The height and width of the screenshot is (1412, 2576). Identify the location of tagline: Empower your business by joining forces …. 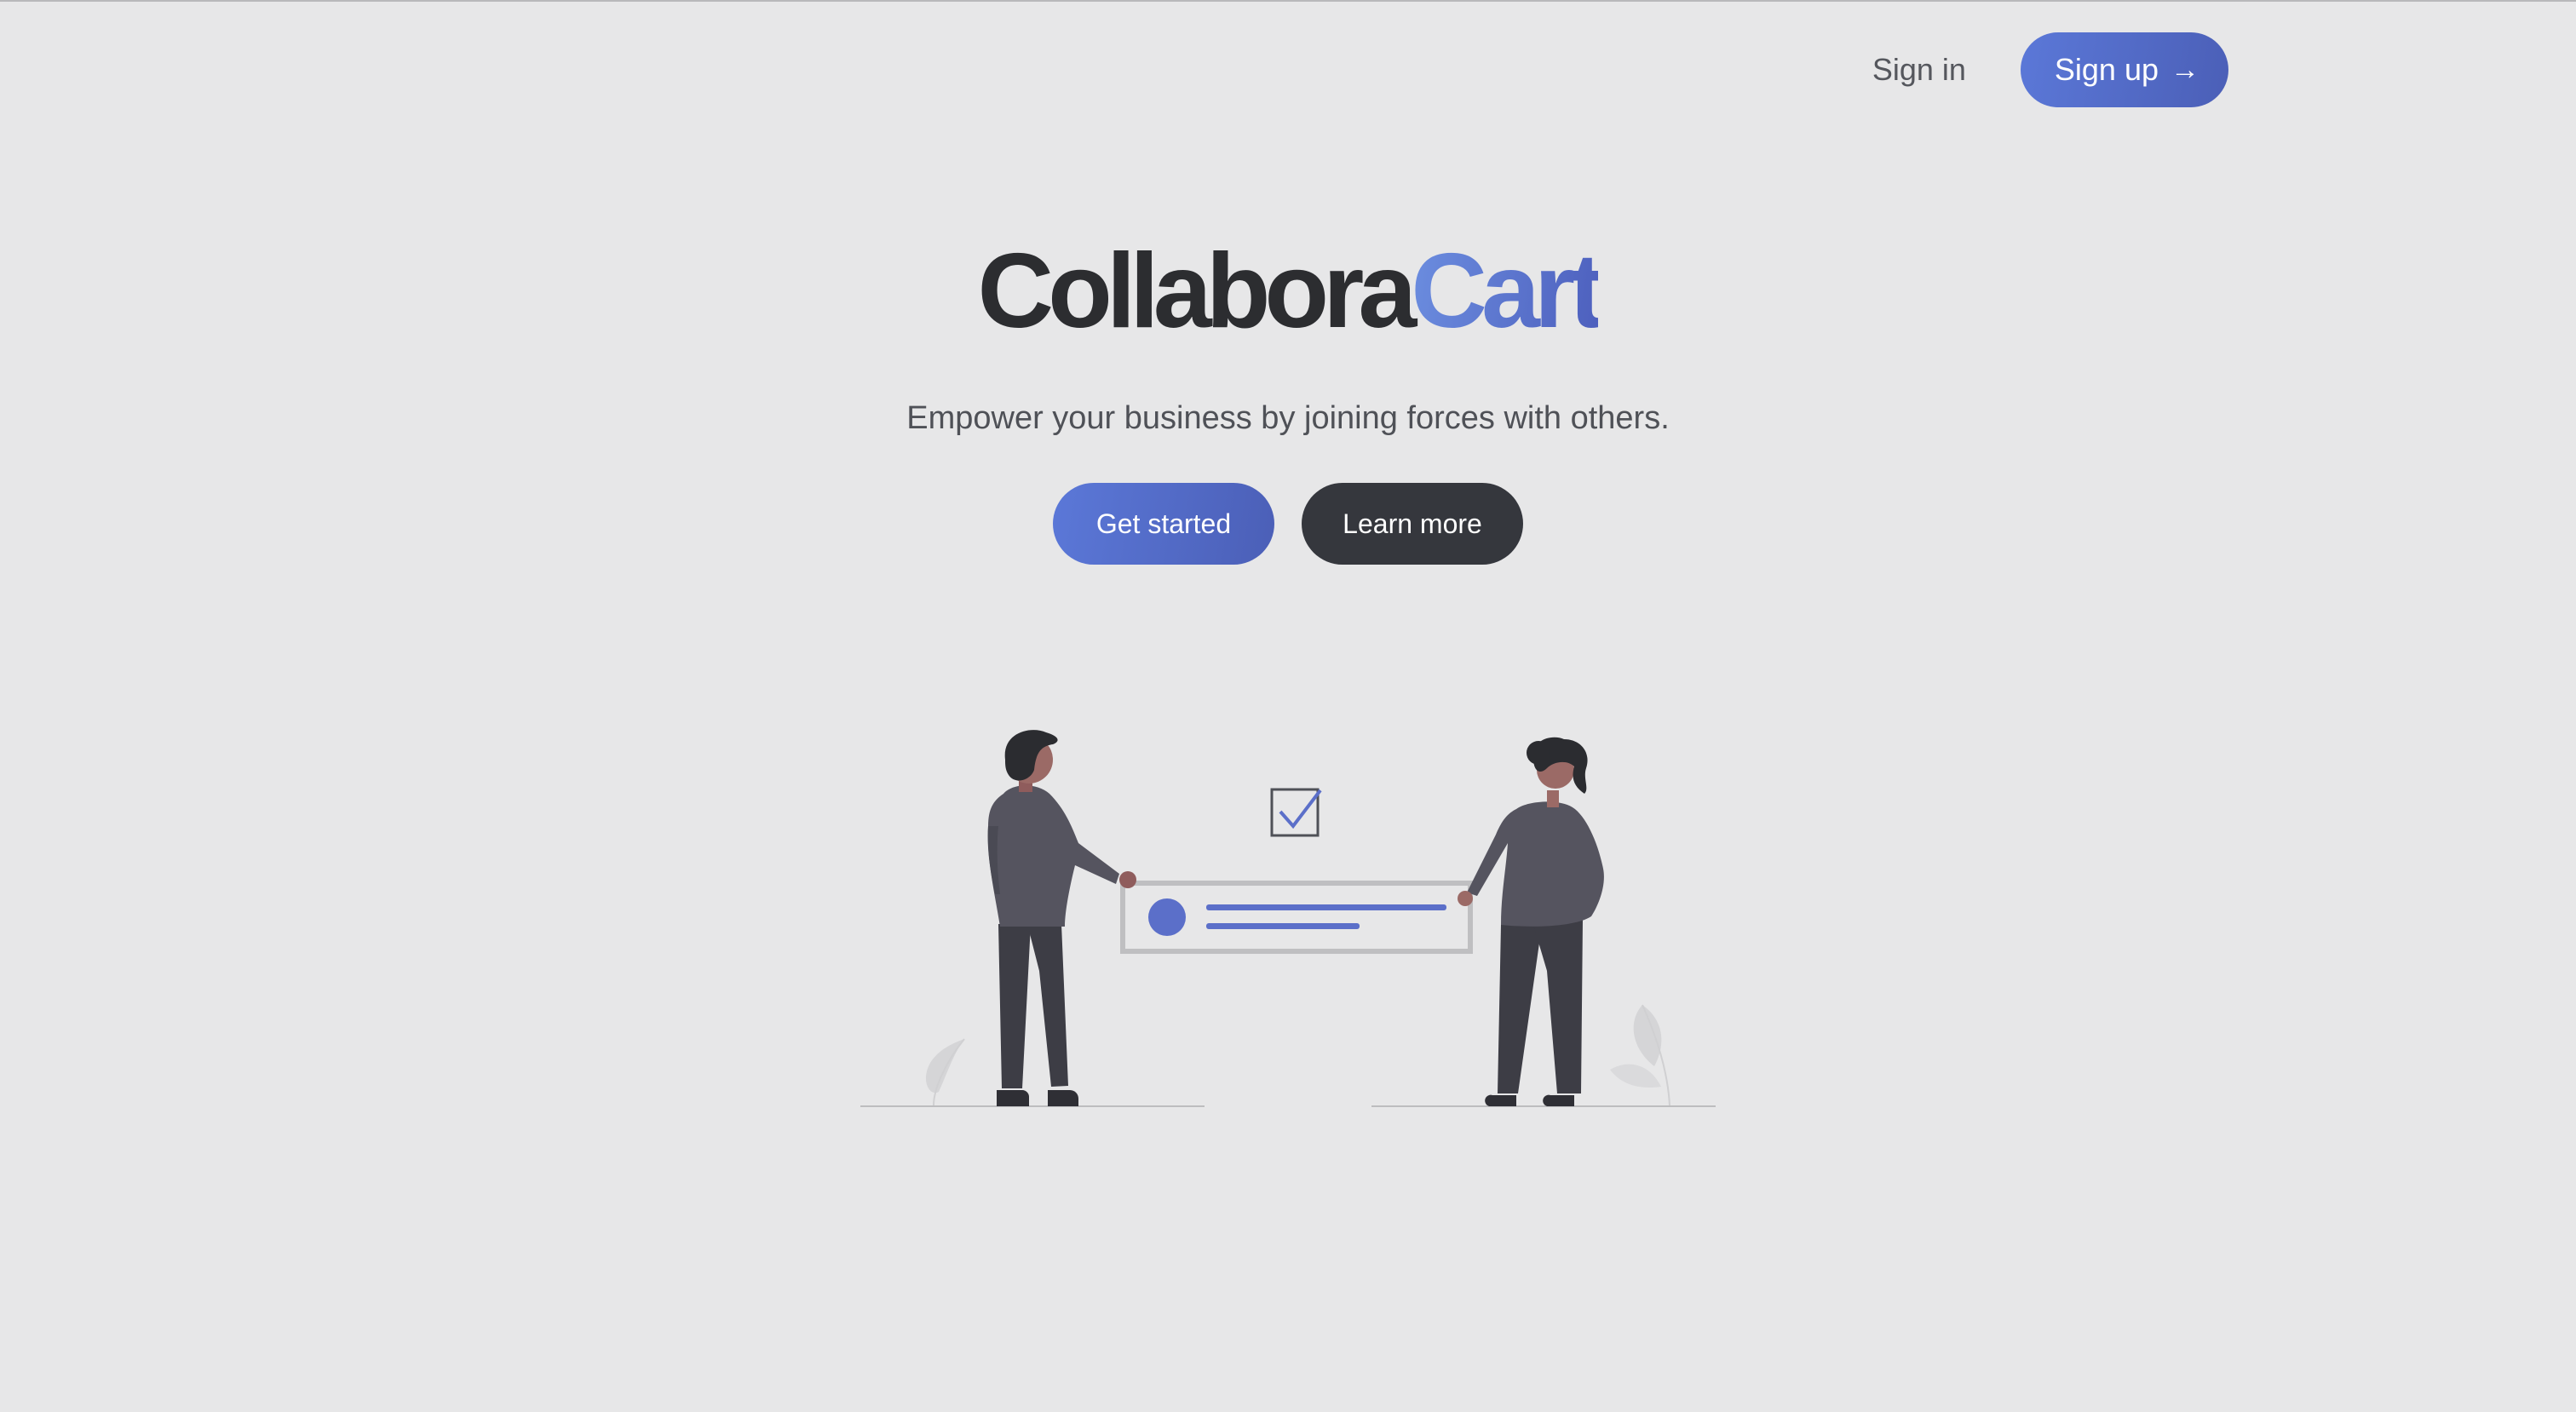
(1288, 418).